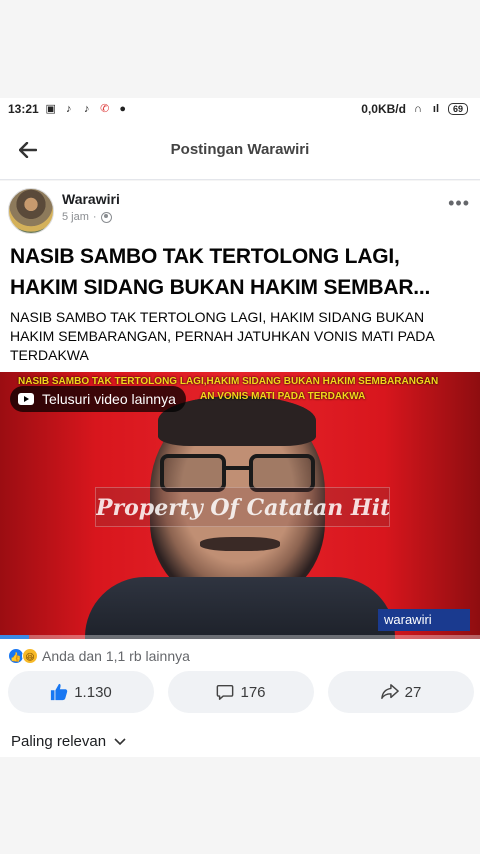 The height and width of the screenshot is (854, 480). What do you see at coordinates (14, 637) in the screenshot?
I see `video-progress-fill` at bounding box center [14, 637].